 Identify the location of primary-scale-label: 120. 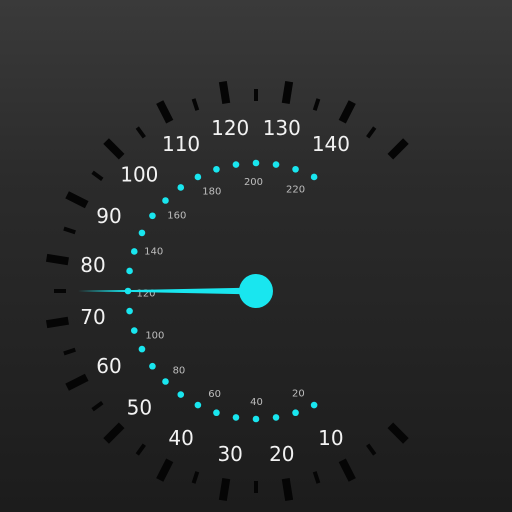
(230, 128).